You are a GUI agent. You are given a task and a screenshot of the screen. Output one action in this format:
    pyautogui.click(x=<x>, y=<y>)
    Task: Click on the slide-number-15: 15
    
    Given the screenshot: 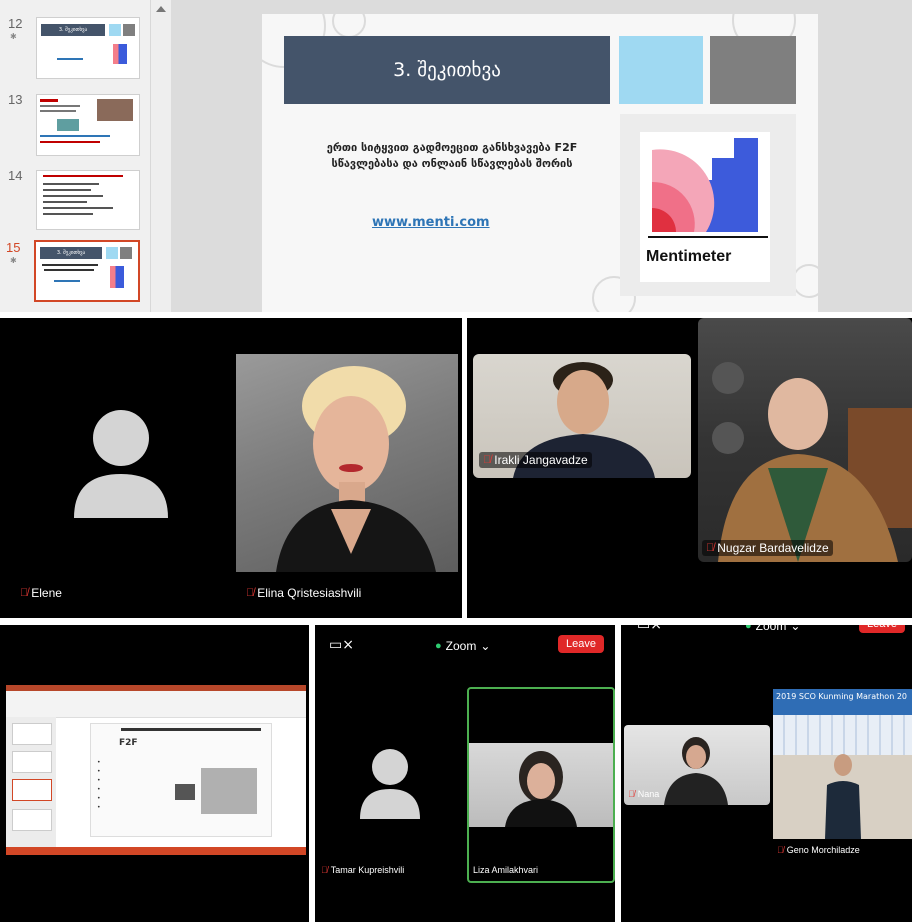 What is the action you would take?
    pyautogui.click(x=13, y=247)
    